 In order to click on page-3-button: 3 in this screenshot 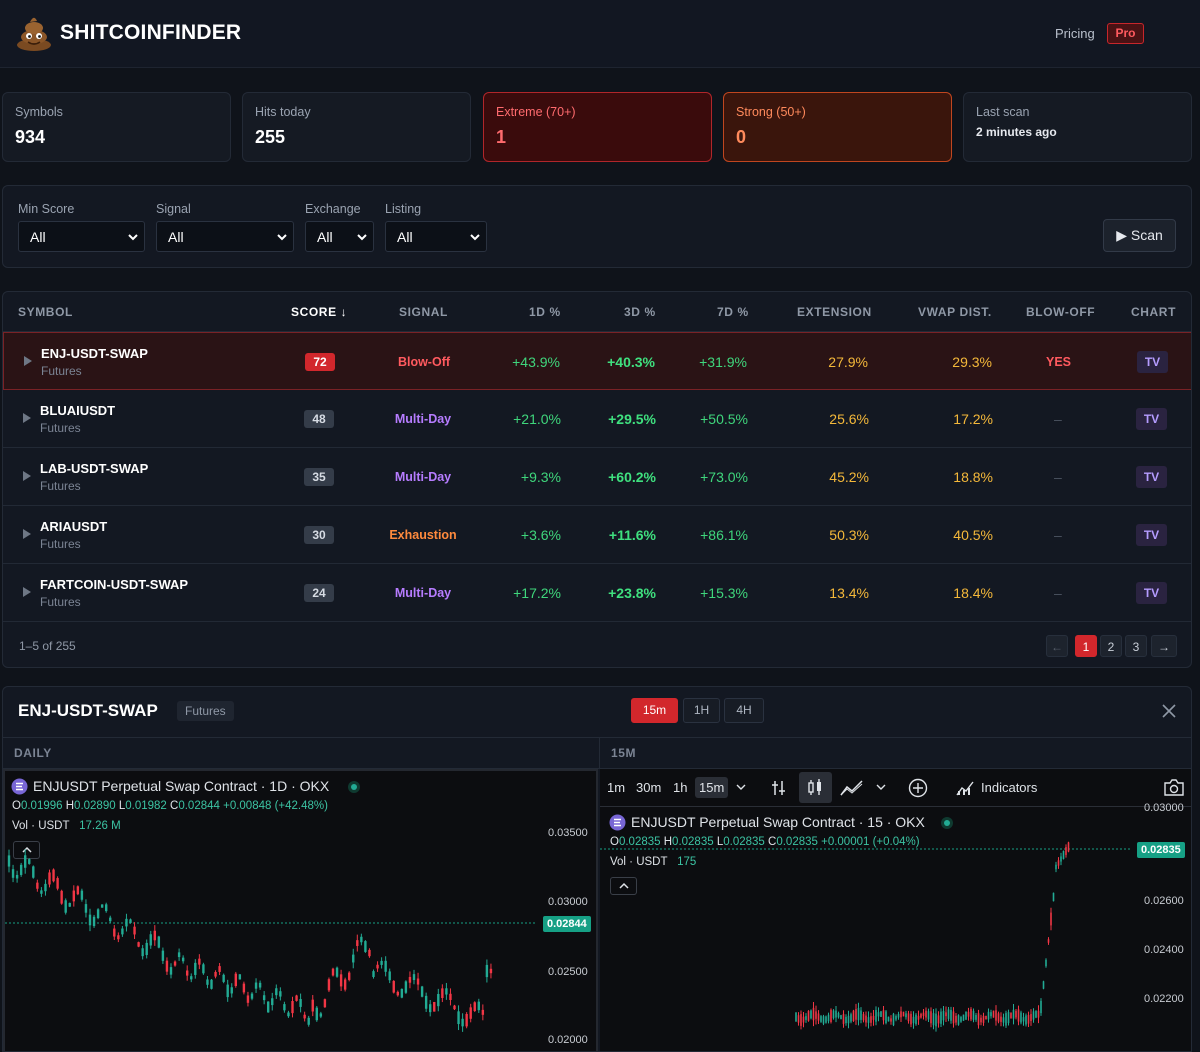, I will do `click(1136, 646)`.